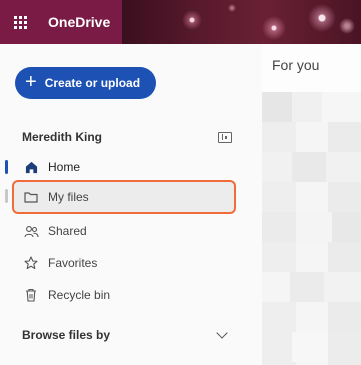 This screenshot has height=365, width=361. What do you see at coordinates (31, 295) in the screenshot?
I see `trash-icon` at bounding box center [31, 295].